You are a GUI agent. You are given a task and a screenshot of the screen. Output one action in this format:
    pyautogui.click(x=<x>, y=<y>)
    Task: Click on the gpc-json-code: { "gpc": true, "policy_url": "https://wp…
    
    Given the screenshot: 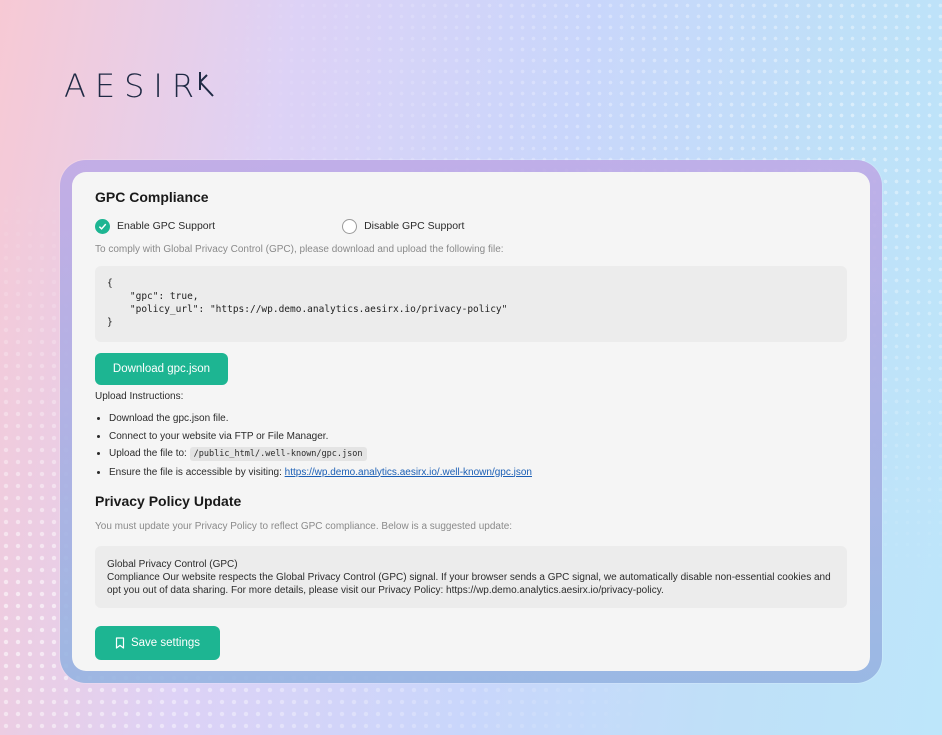 What is the action you would take?
    pyautogui.click(x=471, y=304)
    